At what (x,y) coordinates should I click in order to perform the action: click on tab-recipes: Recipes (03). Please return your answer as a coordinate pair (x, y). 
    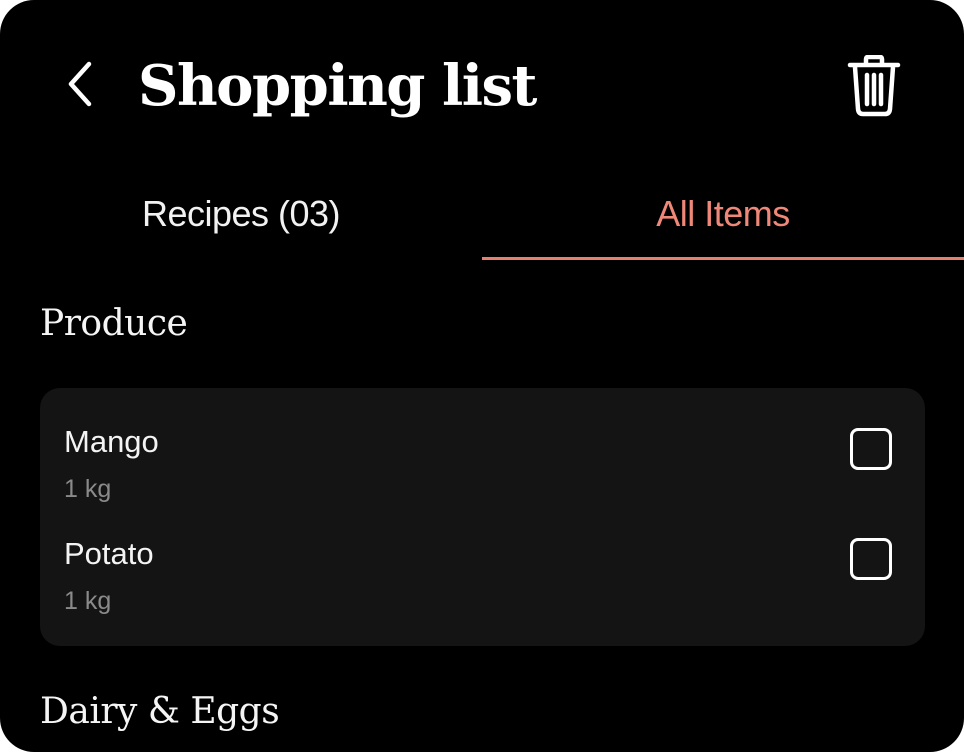
    Looking at the image, I should click on (241, 214).